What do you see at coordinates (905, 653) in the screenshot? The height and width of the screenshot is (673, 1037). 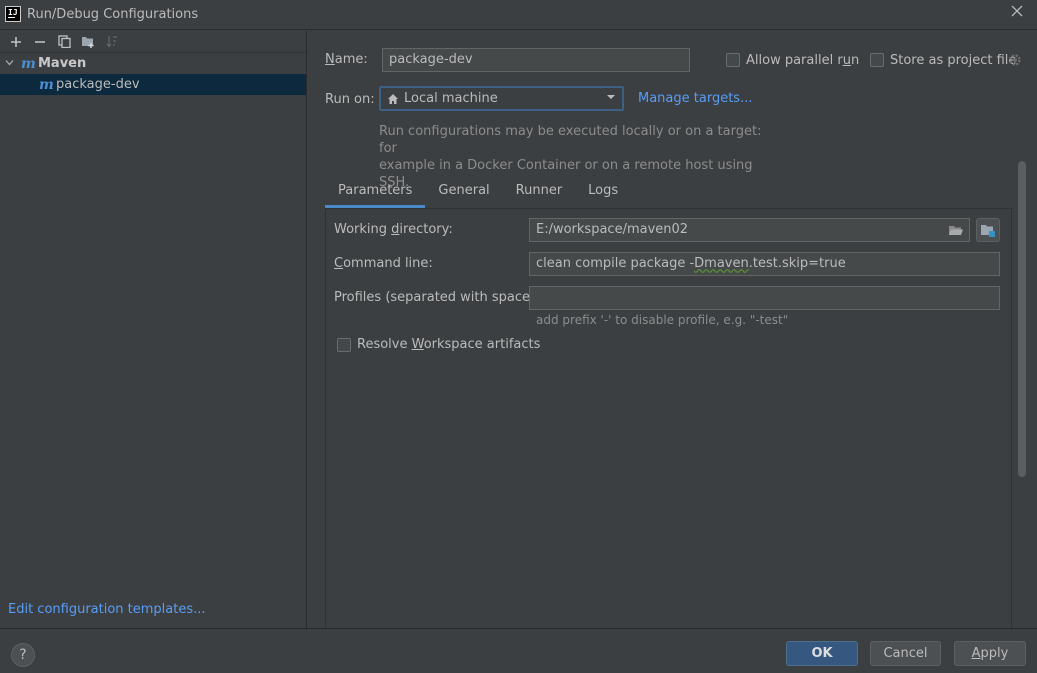 I see `cancel-button: Cancel` at bounding box center [905, 653].